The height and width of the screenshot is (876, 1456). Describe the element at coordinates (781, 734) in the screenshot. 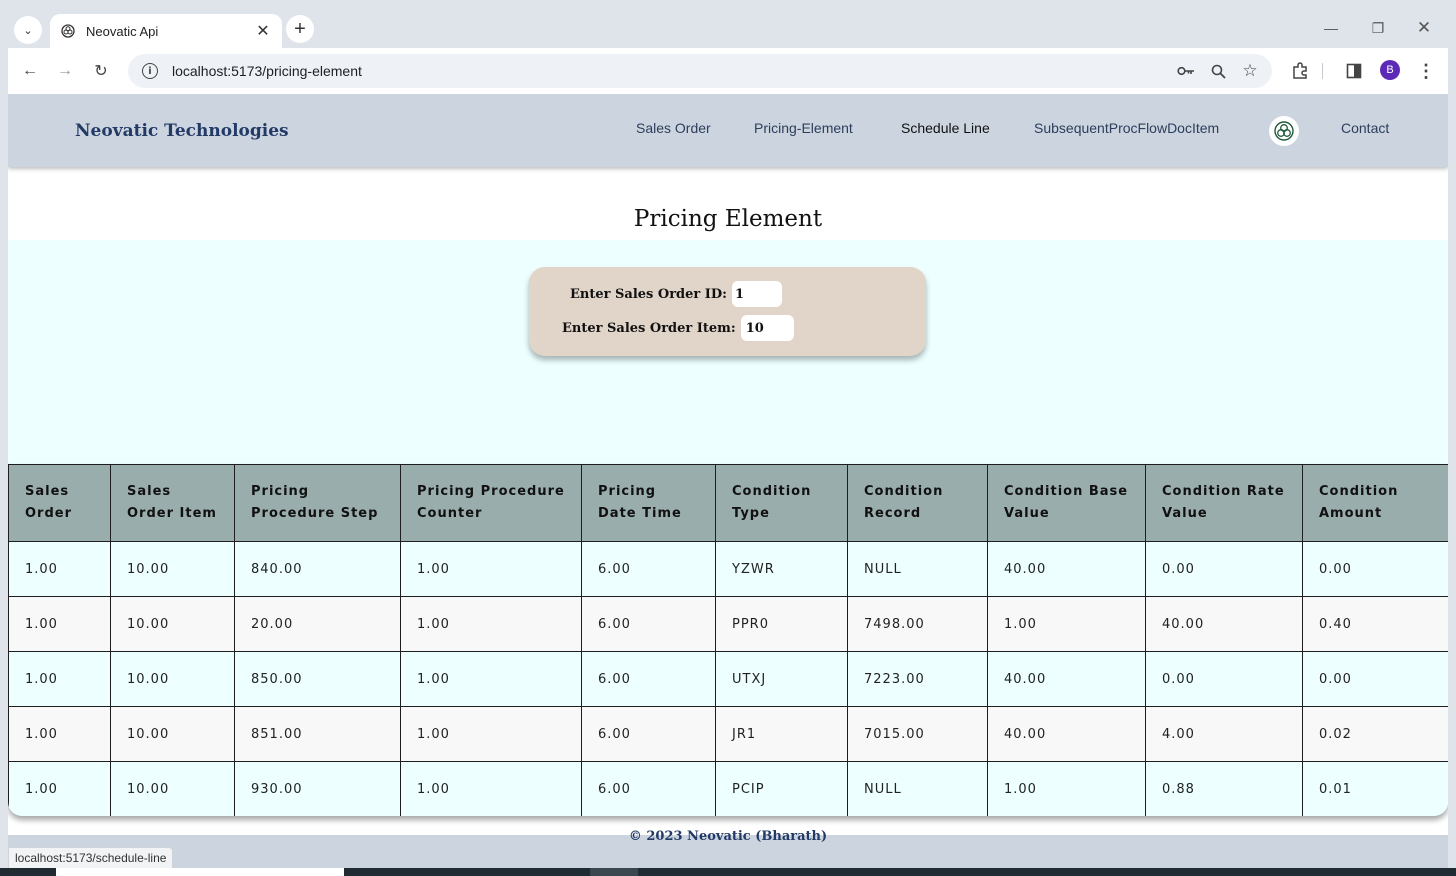

I see `table-cell: JR1` at that location.